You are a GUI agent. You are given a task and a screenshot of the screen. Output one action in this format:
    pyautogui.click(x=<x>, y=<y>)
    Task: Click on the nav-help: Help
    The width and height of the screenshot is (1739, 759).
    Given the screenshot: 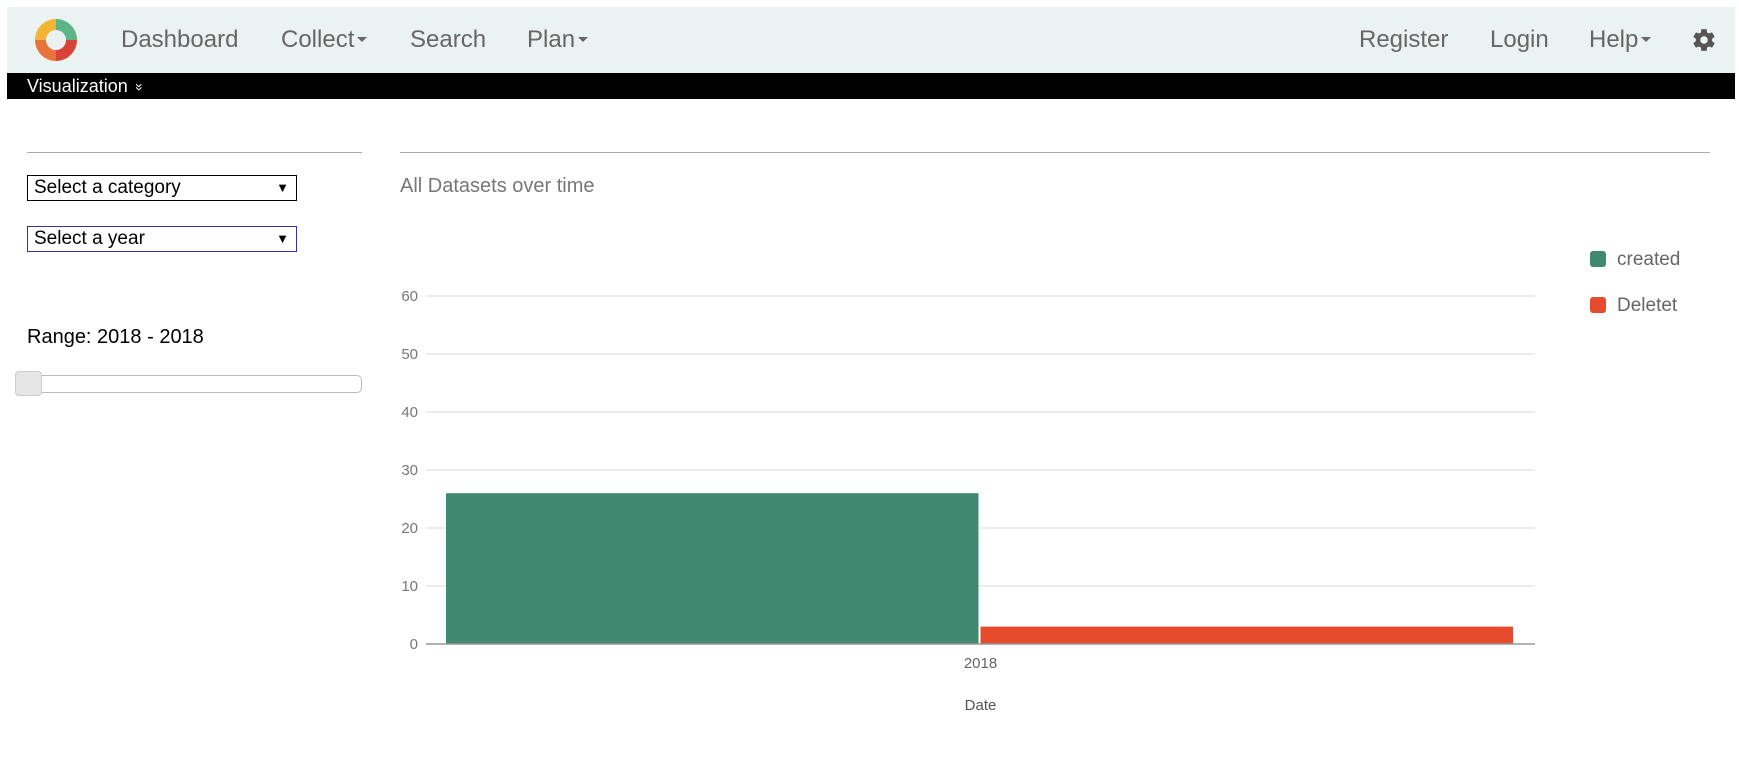 What is the action you would take?
    pyautogui.click(x=1620, y=40)
    